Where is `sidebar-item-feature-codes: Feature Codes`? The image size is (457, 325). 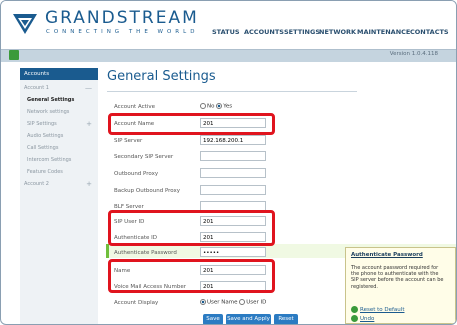 sidebar-item-feature-codes: Feature Codes is located at coordinates (59, 172).